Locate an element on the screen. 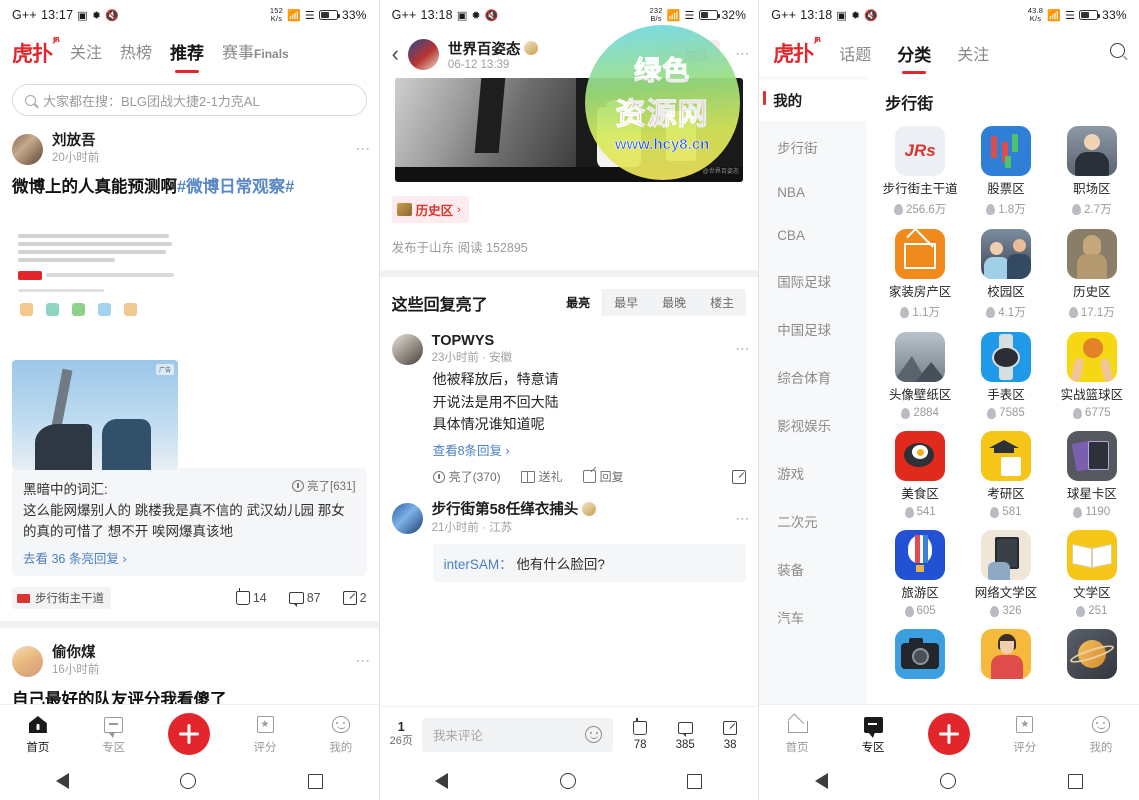 The image size is (1139, 800). category-cell: 股票区 1.8万 is located at coordinates (1006, 171).